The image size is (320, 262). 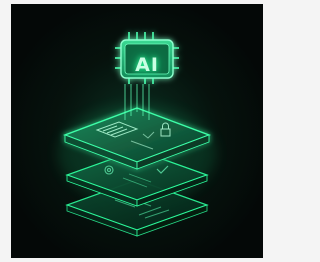 What do you see at coordinates (147, 58) in the screenshot?
I see `chip-icon` at bounding box center [147, 58].